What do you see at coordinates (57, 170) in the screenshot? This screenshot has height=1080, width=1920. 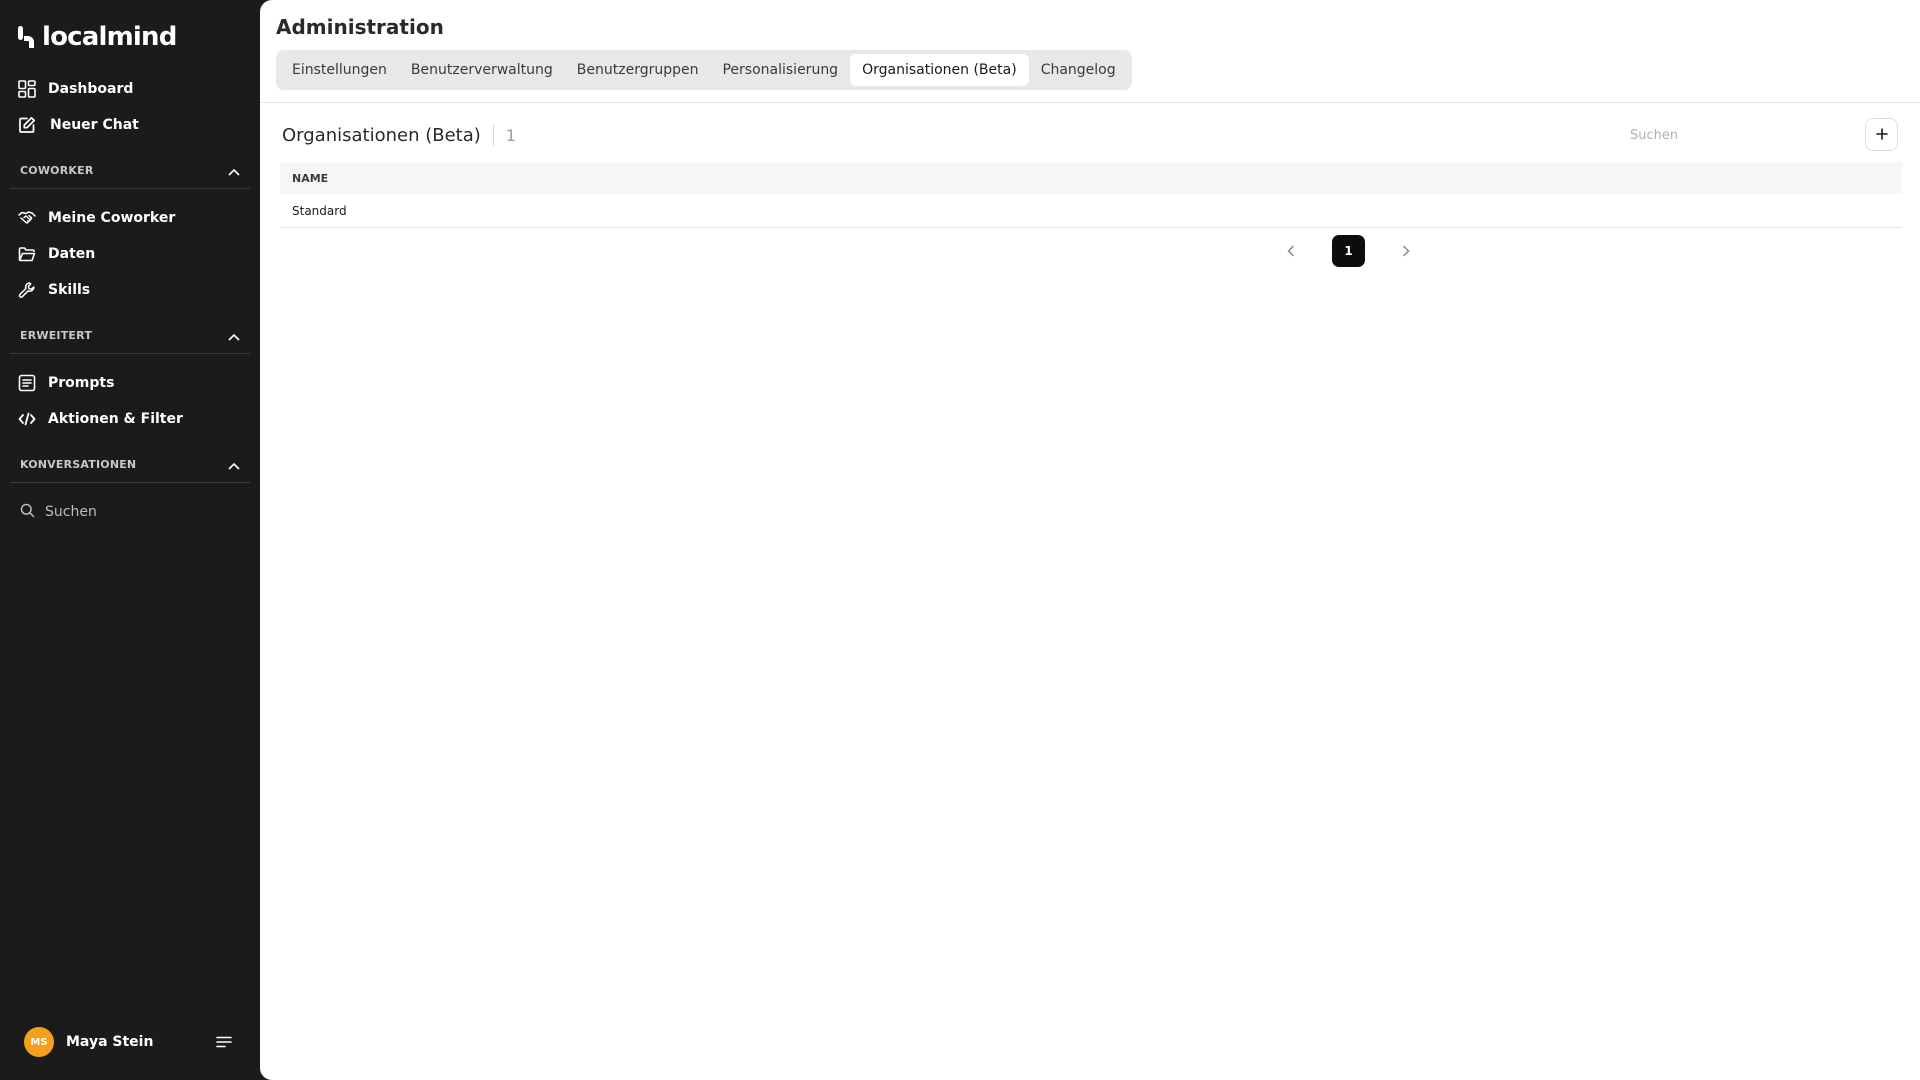 I see `section-label: COWORKER` at bounding box center [57, 170].